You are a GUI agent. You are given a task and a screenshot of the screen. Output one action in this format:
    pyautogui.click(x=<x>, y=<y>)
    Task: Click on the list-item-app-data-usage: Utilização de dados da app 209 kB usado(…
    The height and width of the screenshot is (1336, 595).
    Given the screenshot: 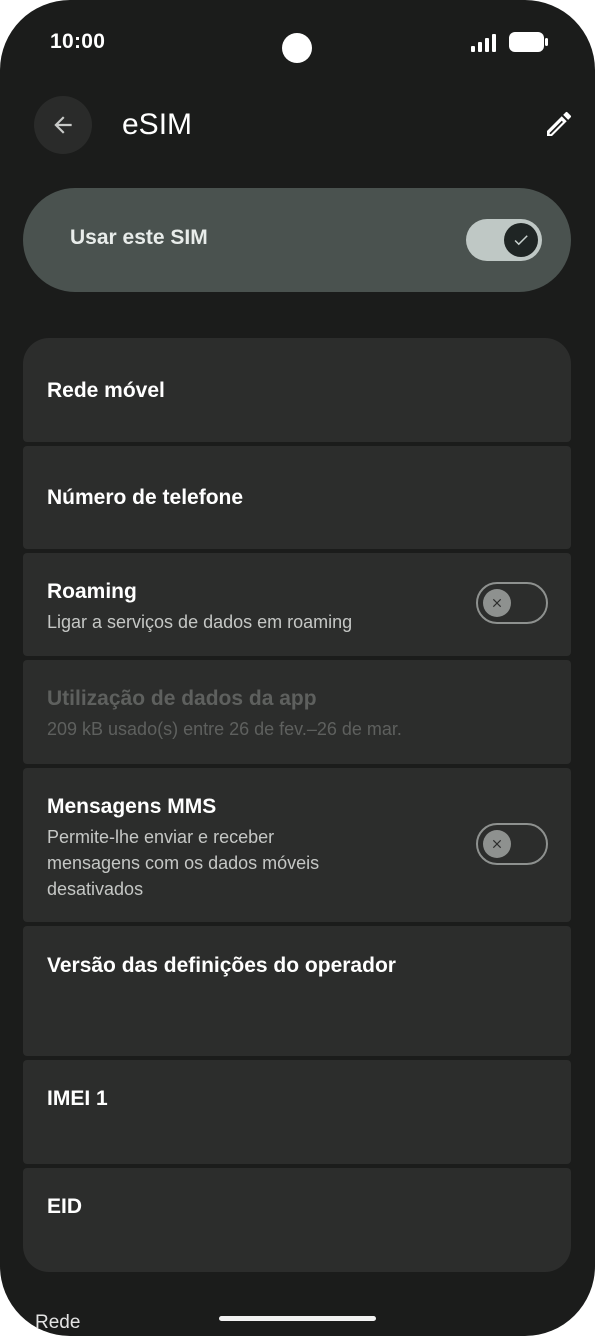 What is the action you would take?
    pyautogui.click(x=297, y=712)
    